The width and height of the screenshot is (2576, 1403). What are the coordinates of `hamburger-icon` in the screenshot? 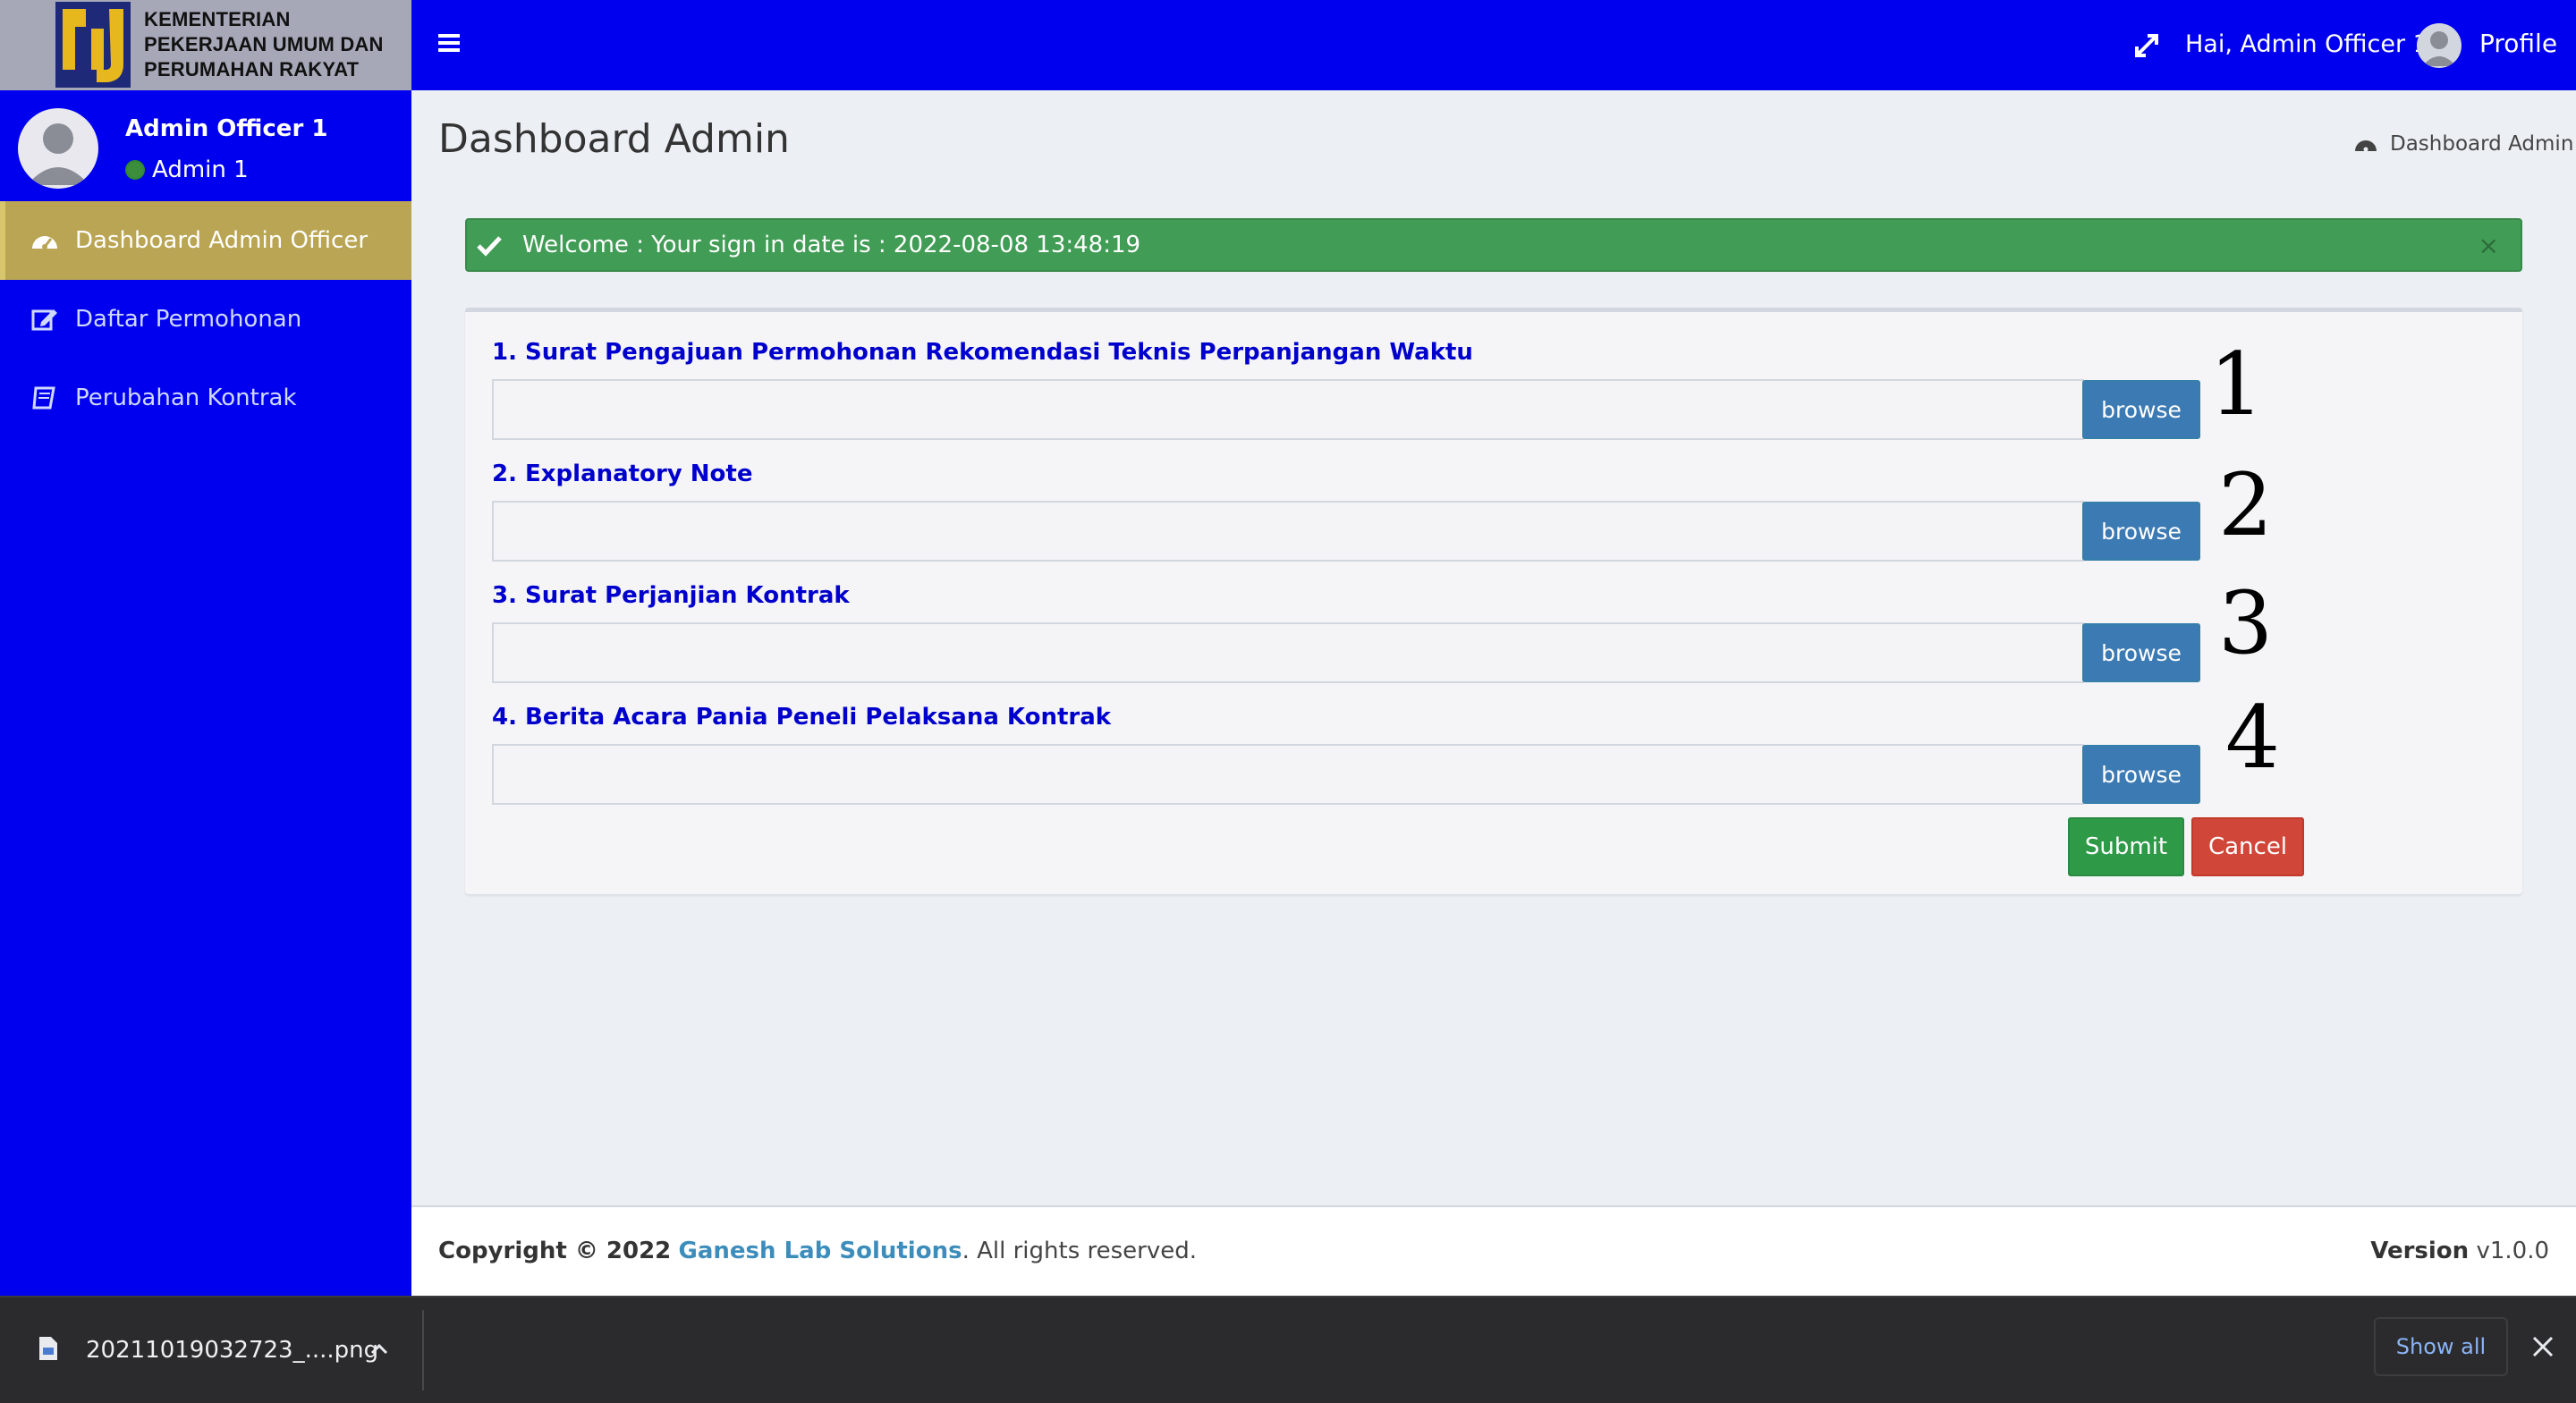 It's located at (449, 44).